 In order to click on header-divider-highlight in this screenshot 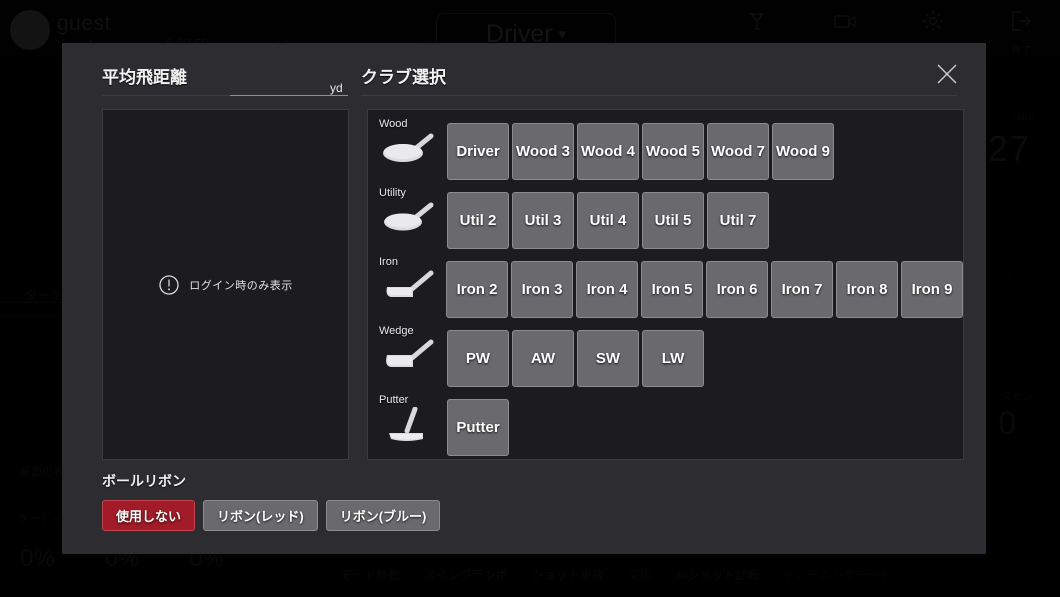, I will do `click(289, 95)`.